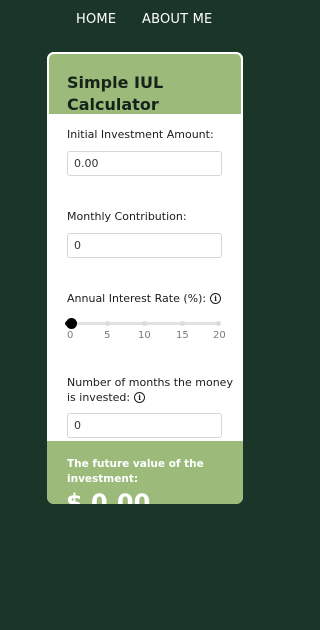 The image size is (320, 630). Describe the element at coordinates (144, 425) in the screenshot. I see `months-input: 0` at that location.